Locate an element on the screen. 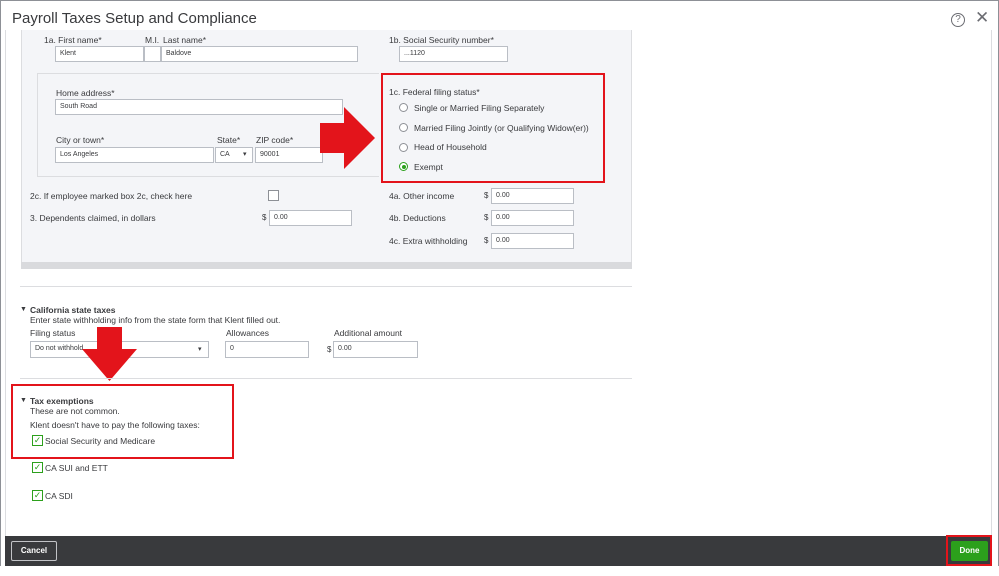  city-label: City or town* is located at coordinates (80, 140).